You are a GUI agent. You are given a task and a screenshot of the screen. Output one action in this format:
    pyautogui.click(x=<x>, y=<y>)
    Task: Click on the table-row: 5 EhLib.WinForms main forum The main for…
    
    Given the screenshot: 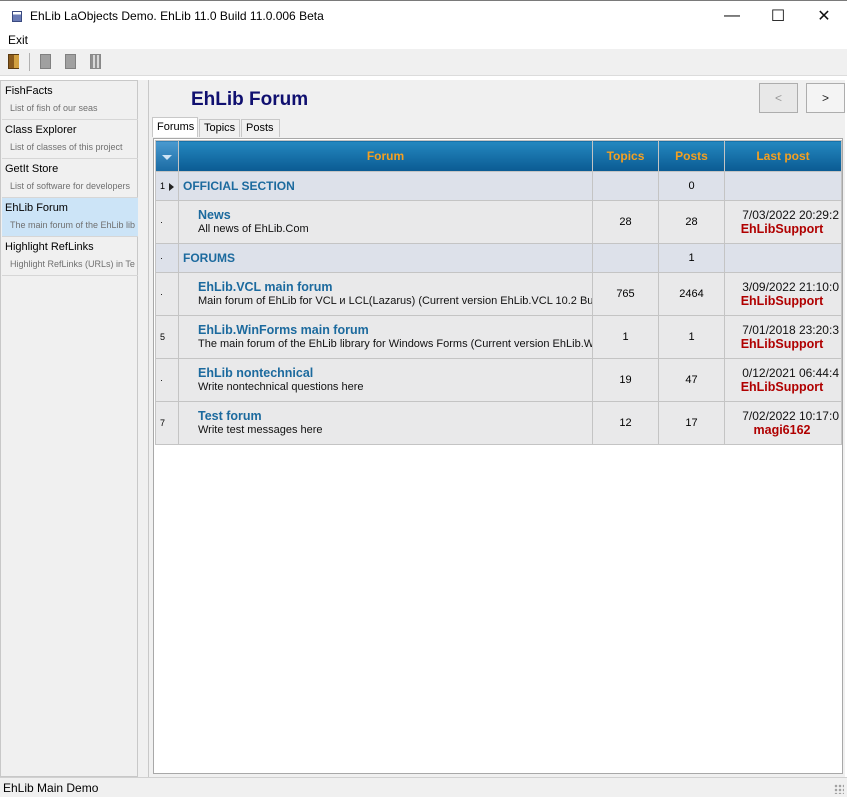 What is the action you would take?
    pyautogui.click(x=498, y=337)
    